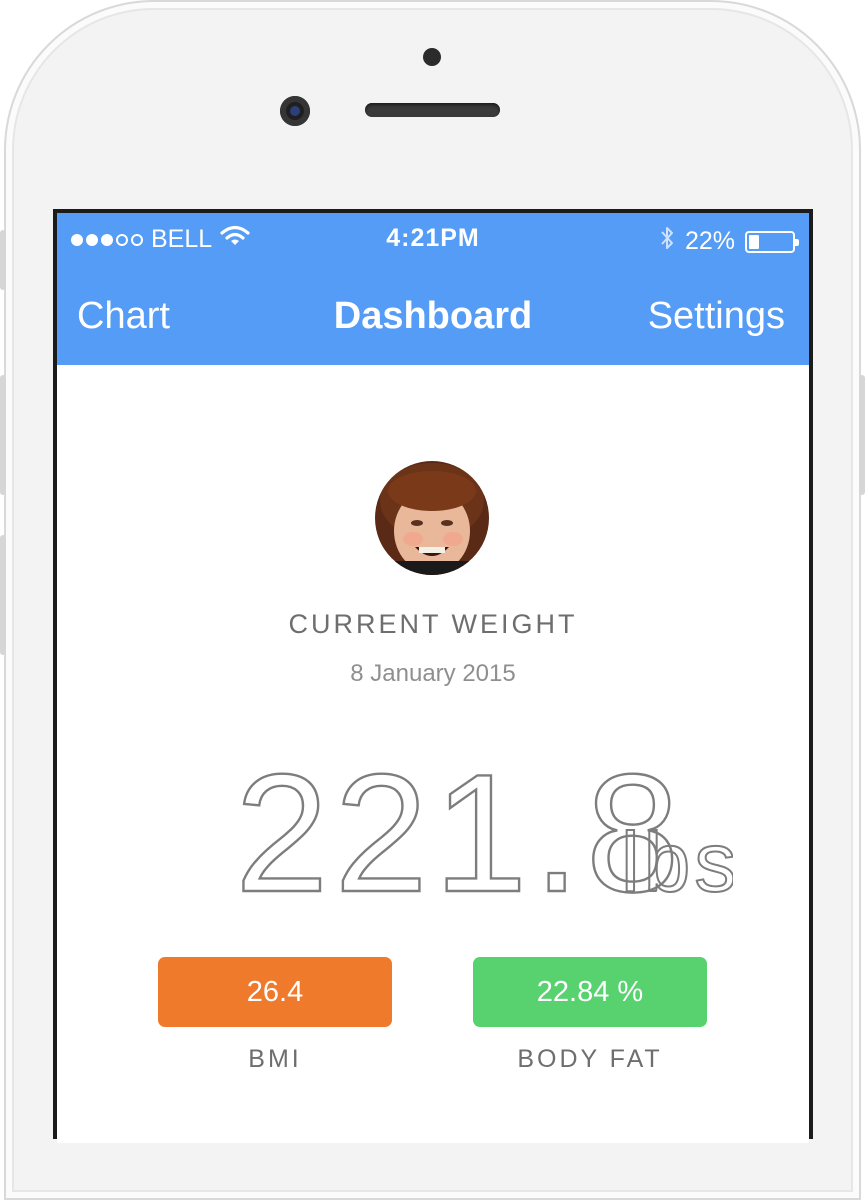 This screenshot has width=865, height=1200. What do you see at coordinates (3, 435) in the screenshot?
I see `volume-up-button` at bounding box center [3, 435].